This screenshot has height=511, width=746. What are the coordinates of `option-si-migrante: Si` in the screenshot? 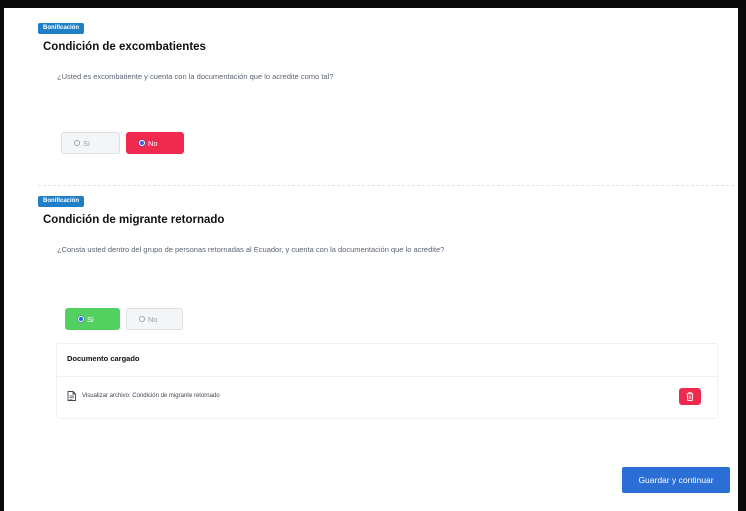 It's located at (92, 319).